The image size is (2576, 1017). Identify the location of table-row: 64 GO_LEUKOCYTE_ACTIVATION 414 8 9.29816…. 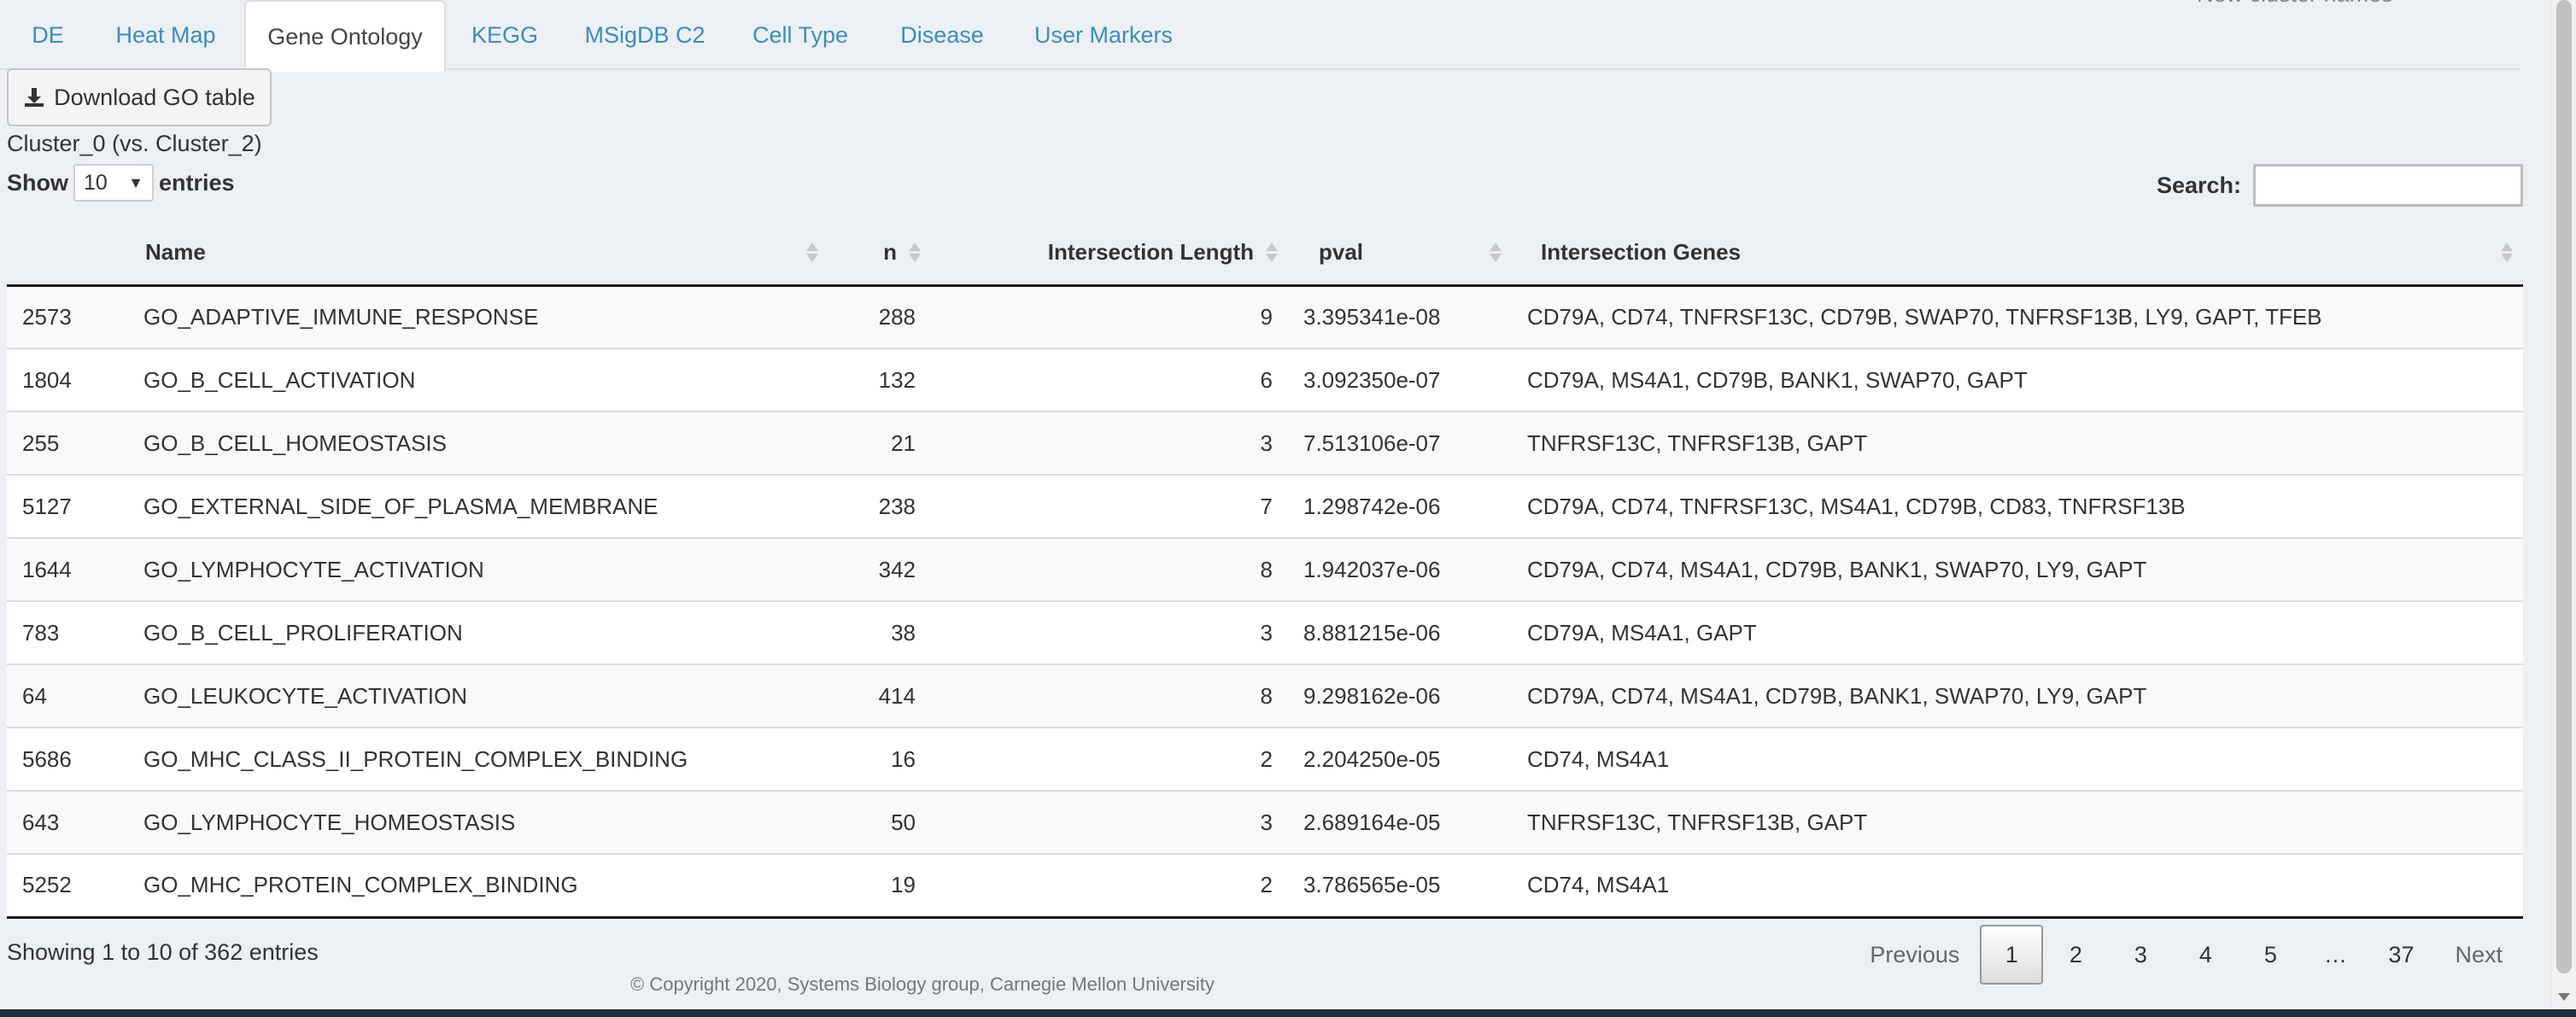
(1265, 695).